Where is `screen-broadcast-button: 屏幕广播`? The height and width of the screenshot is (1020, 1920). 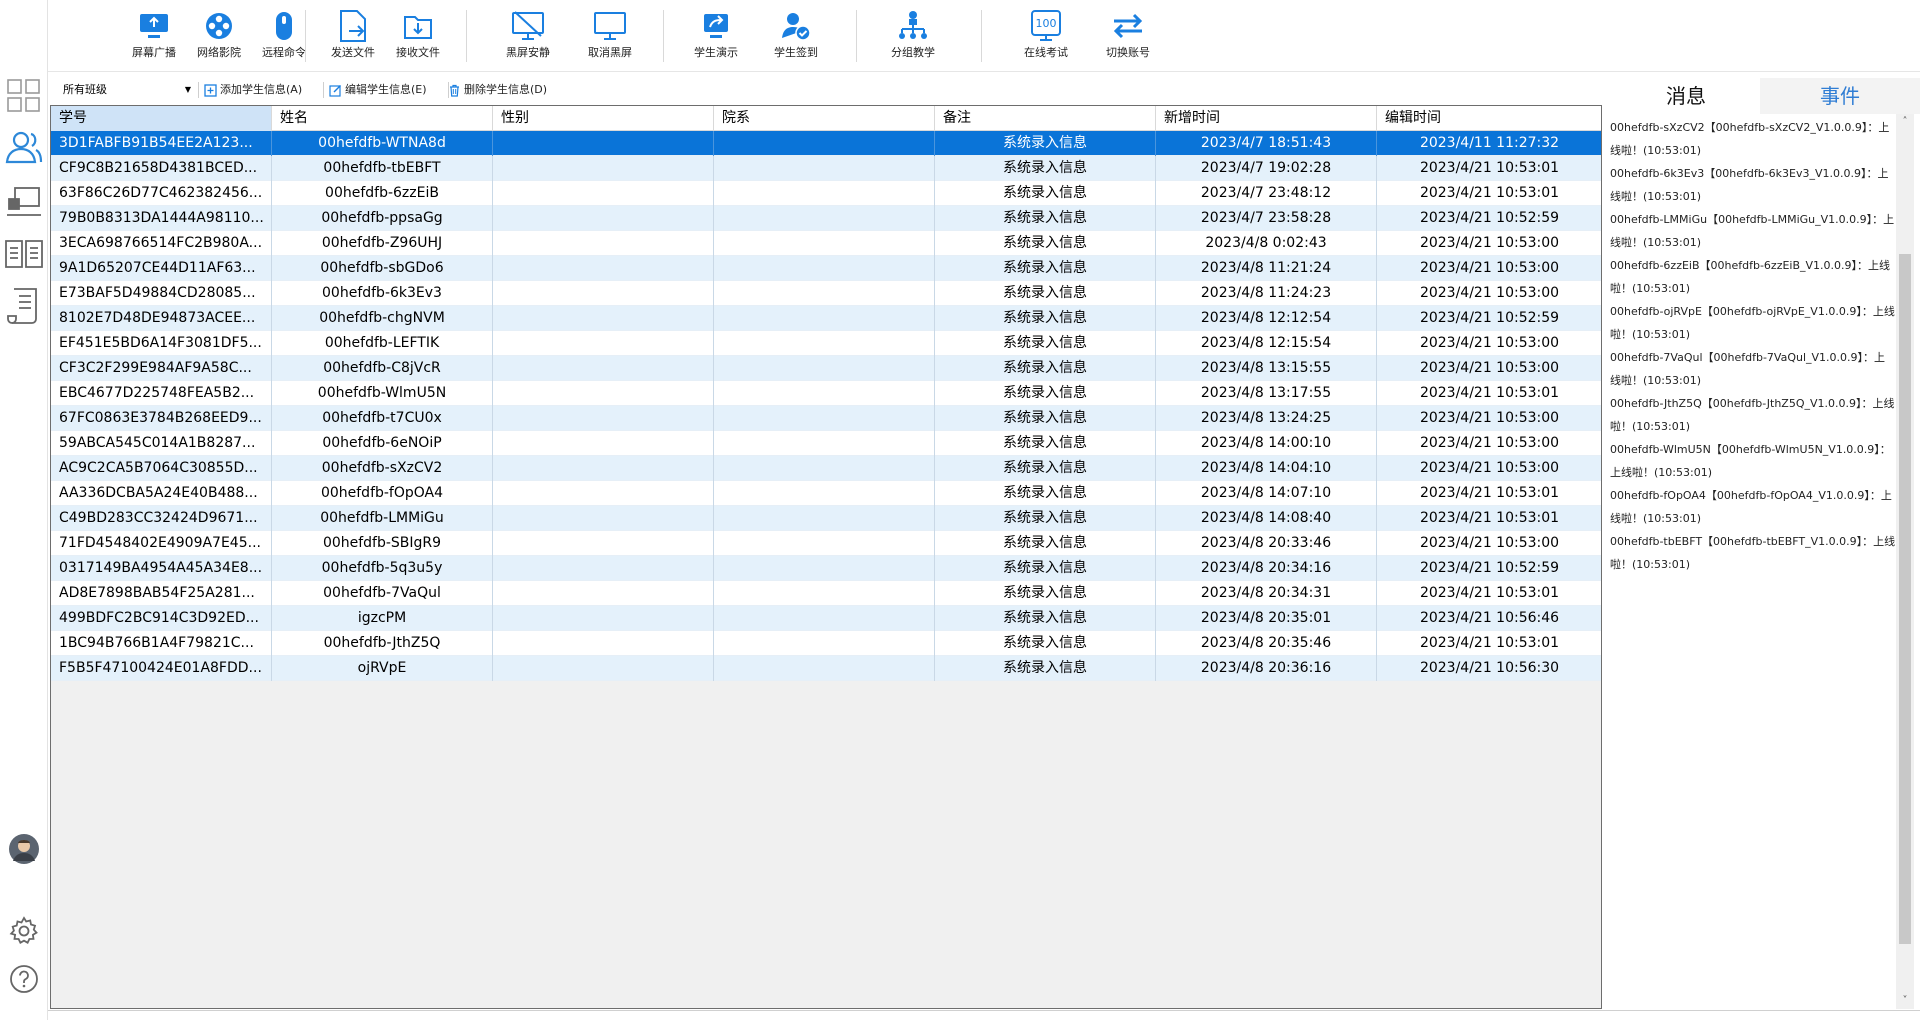 screen-broadcast-button: 屏幕广播 is located at coordinates (154, 37).